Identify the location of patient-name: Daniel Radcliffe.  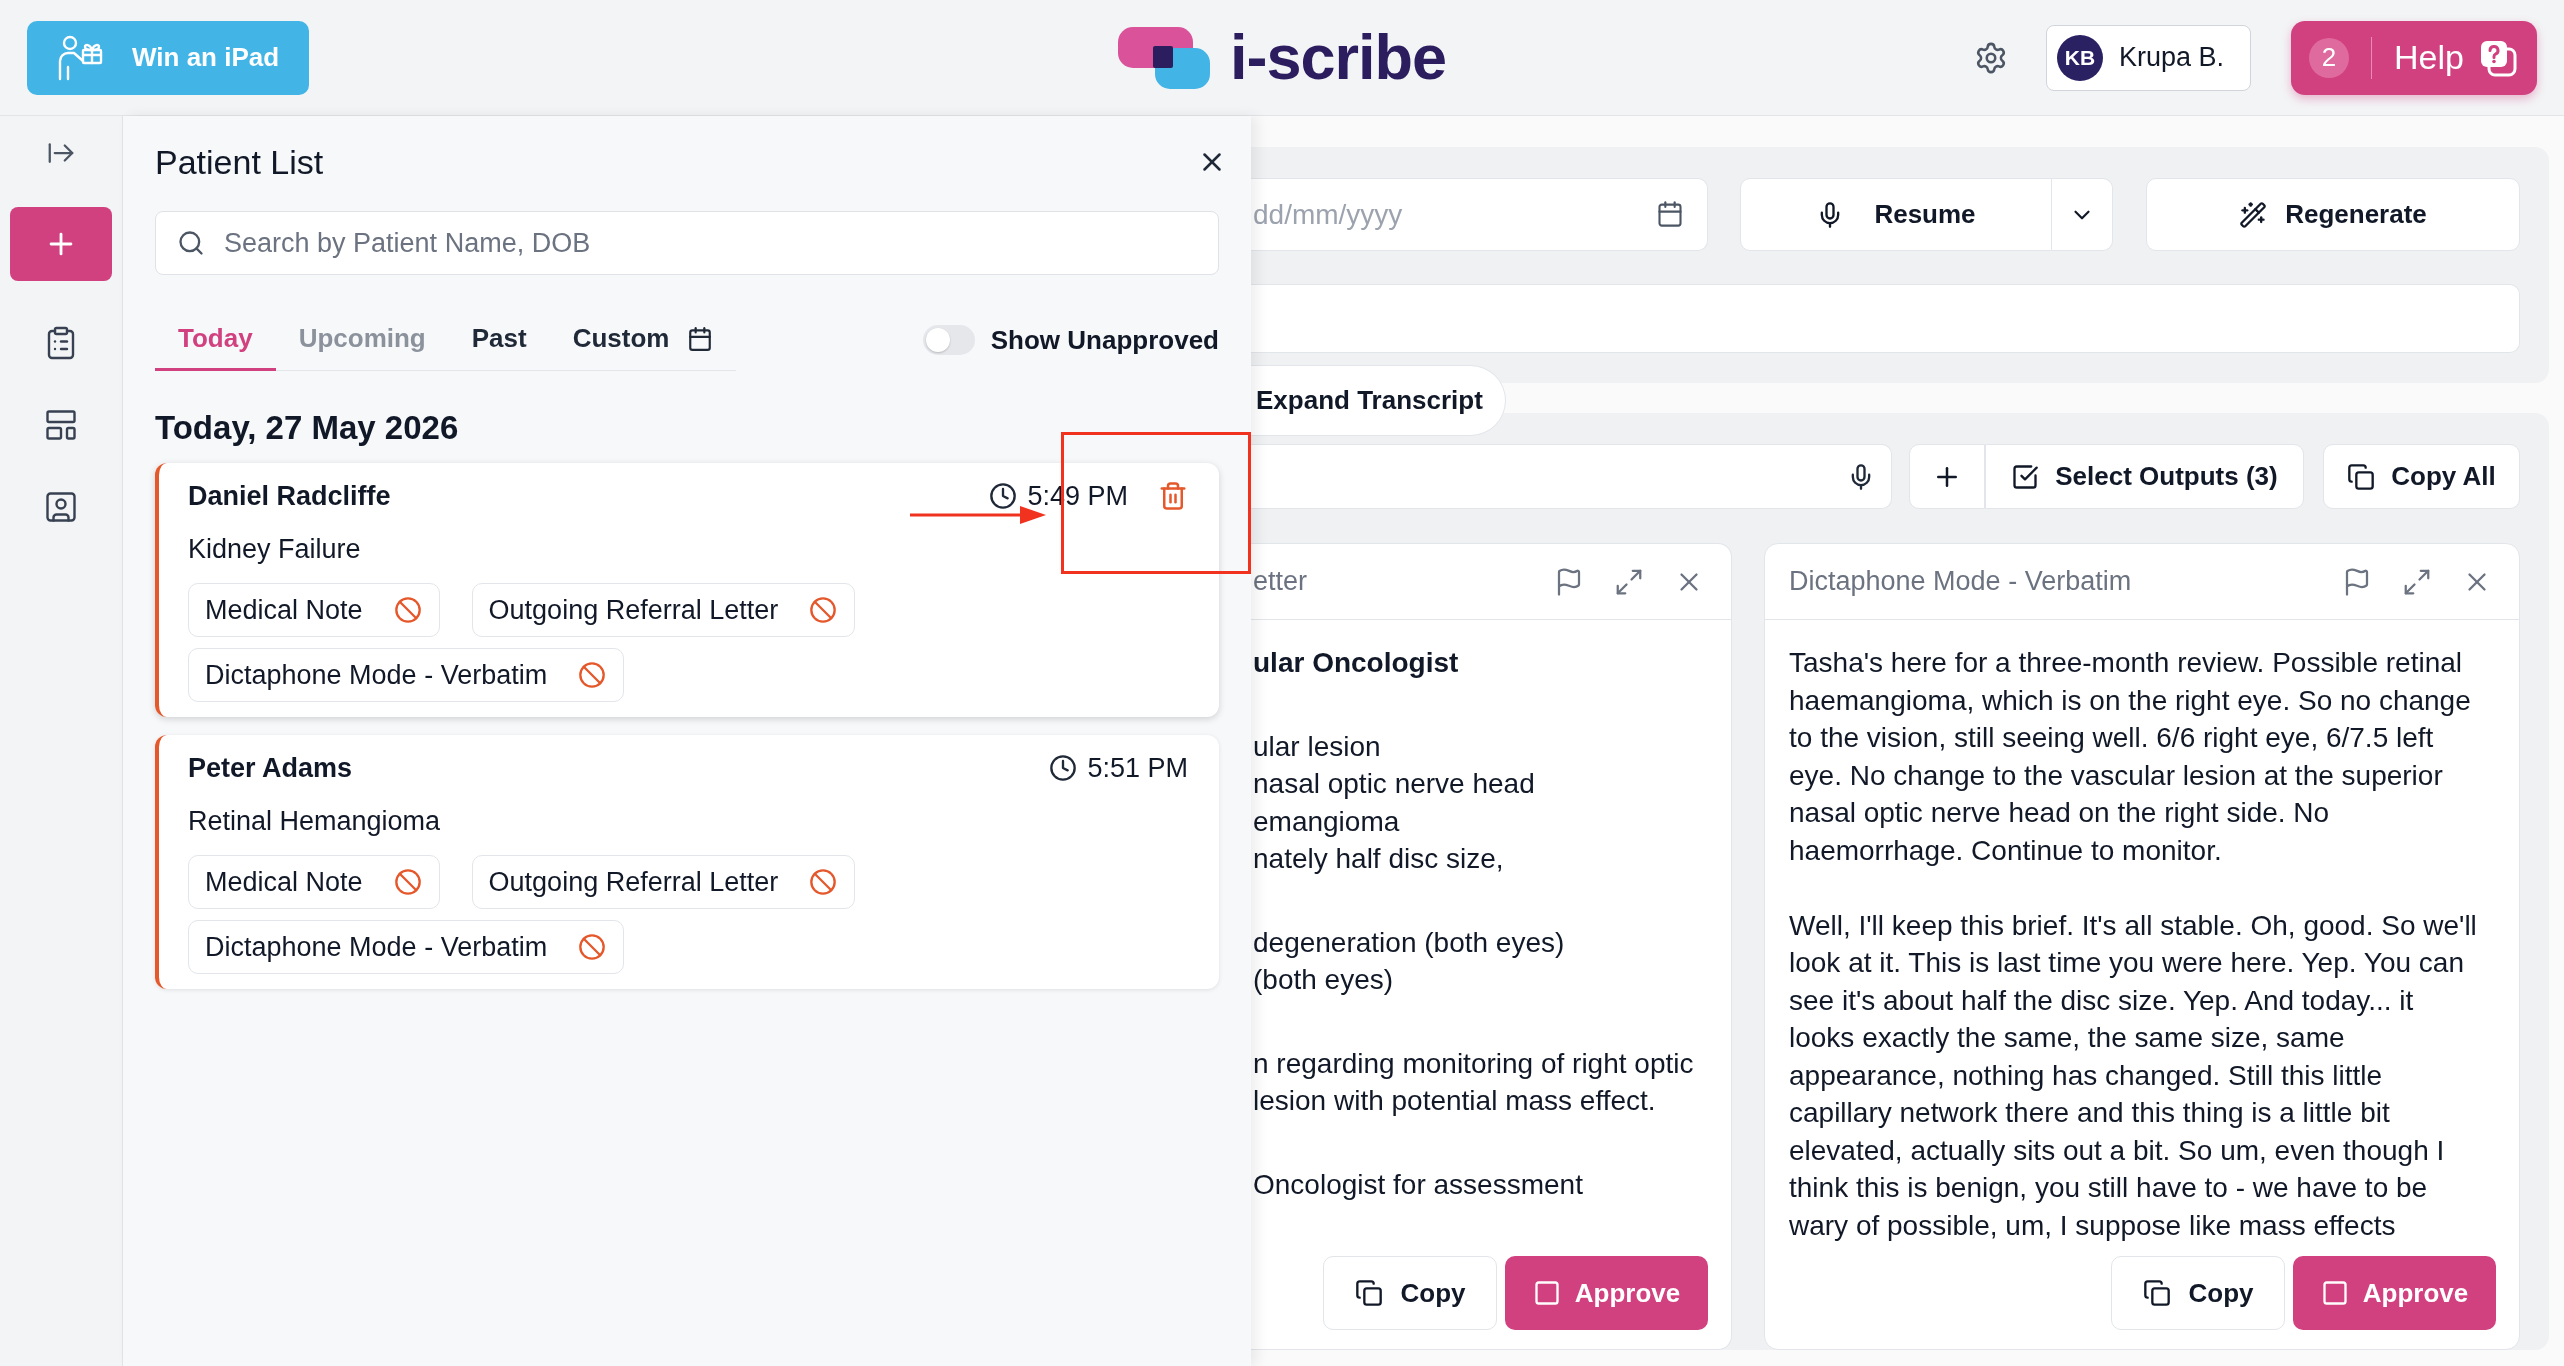
(289, 496).